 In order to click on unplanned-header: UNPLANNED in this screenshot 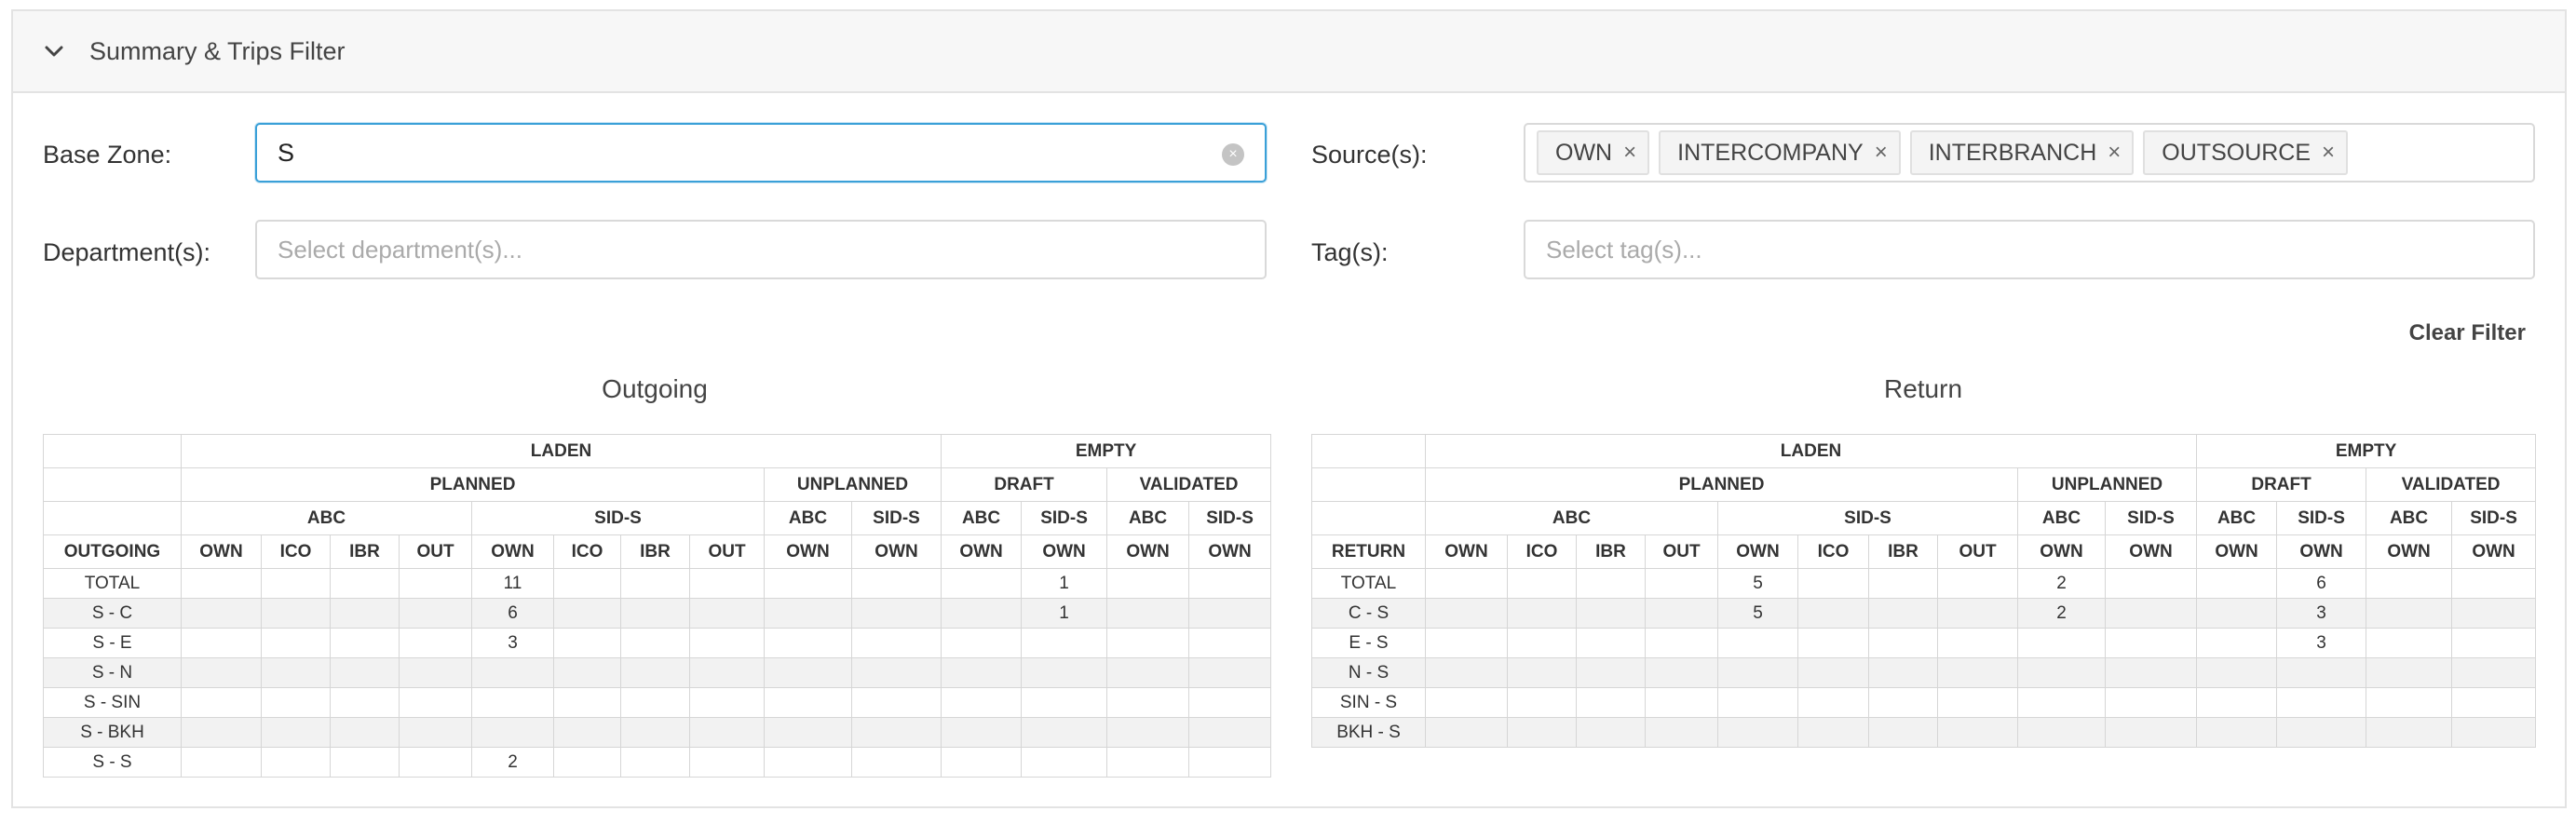, I will do `click(852, 485)`.